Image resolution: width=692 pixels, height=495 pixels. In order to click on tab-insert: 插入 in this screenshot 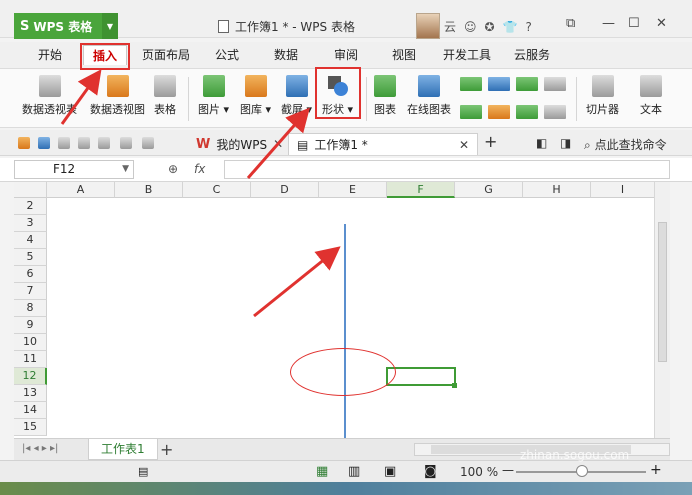, I will do `click(105, 55)`.